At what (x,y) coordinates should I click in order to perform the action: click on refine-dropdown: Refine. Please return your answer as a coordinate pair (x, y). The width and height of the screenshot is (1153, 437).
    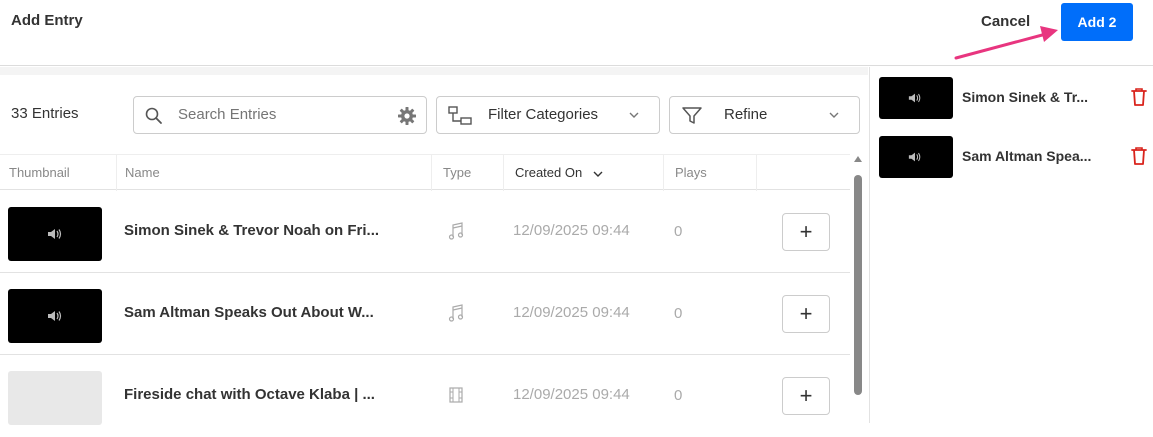
    Looking at the image, I should click on (764, 115).